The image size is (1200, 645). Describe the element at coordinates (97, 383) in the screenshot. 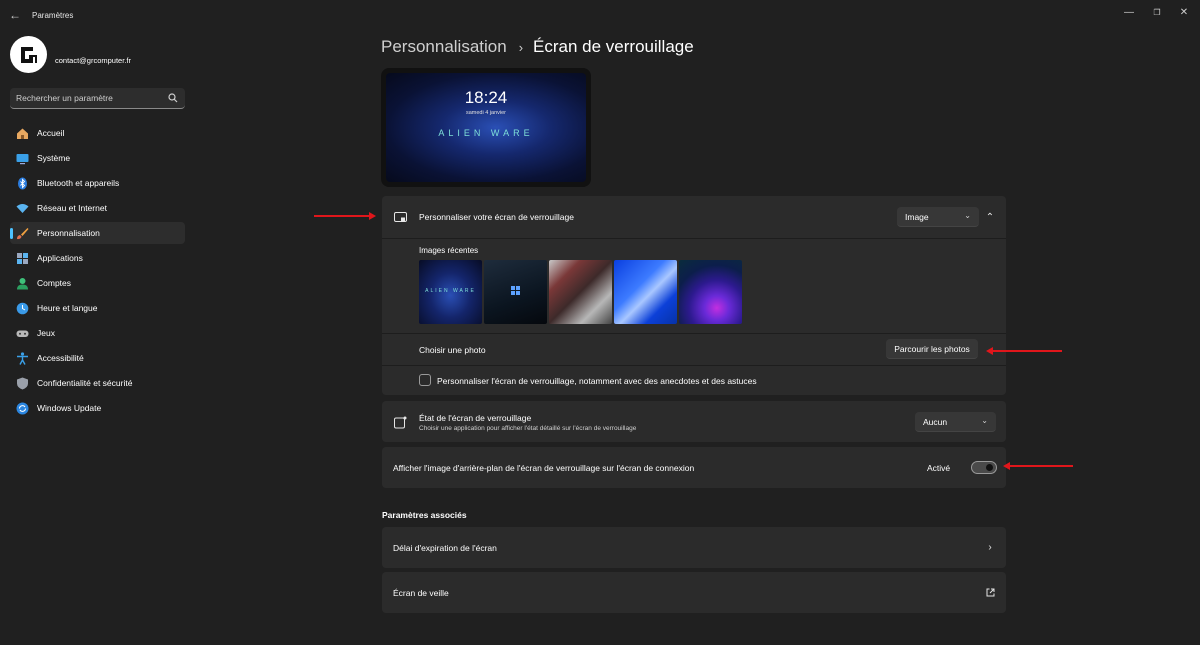

I see `sidebar-item-confidentialite: Confidentialité et sécurité` at that location.